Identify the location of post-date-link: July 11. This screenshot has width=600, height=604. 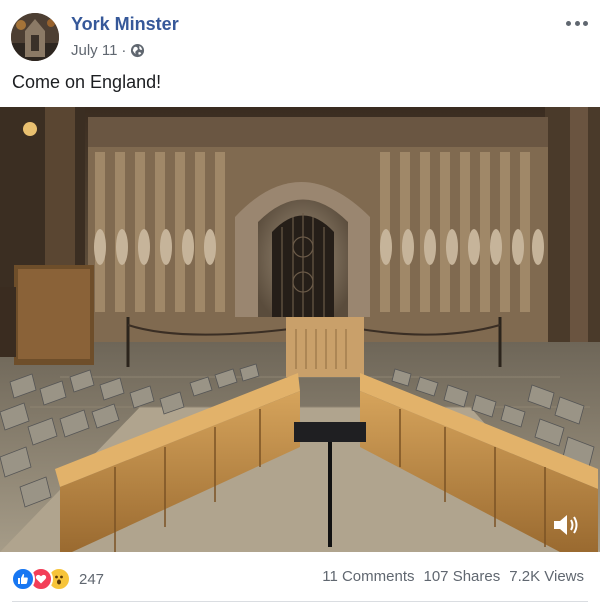
(94, 50).